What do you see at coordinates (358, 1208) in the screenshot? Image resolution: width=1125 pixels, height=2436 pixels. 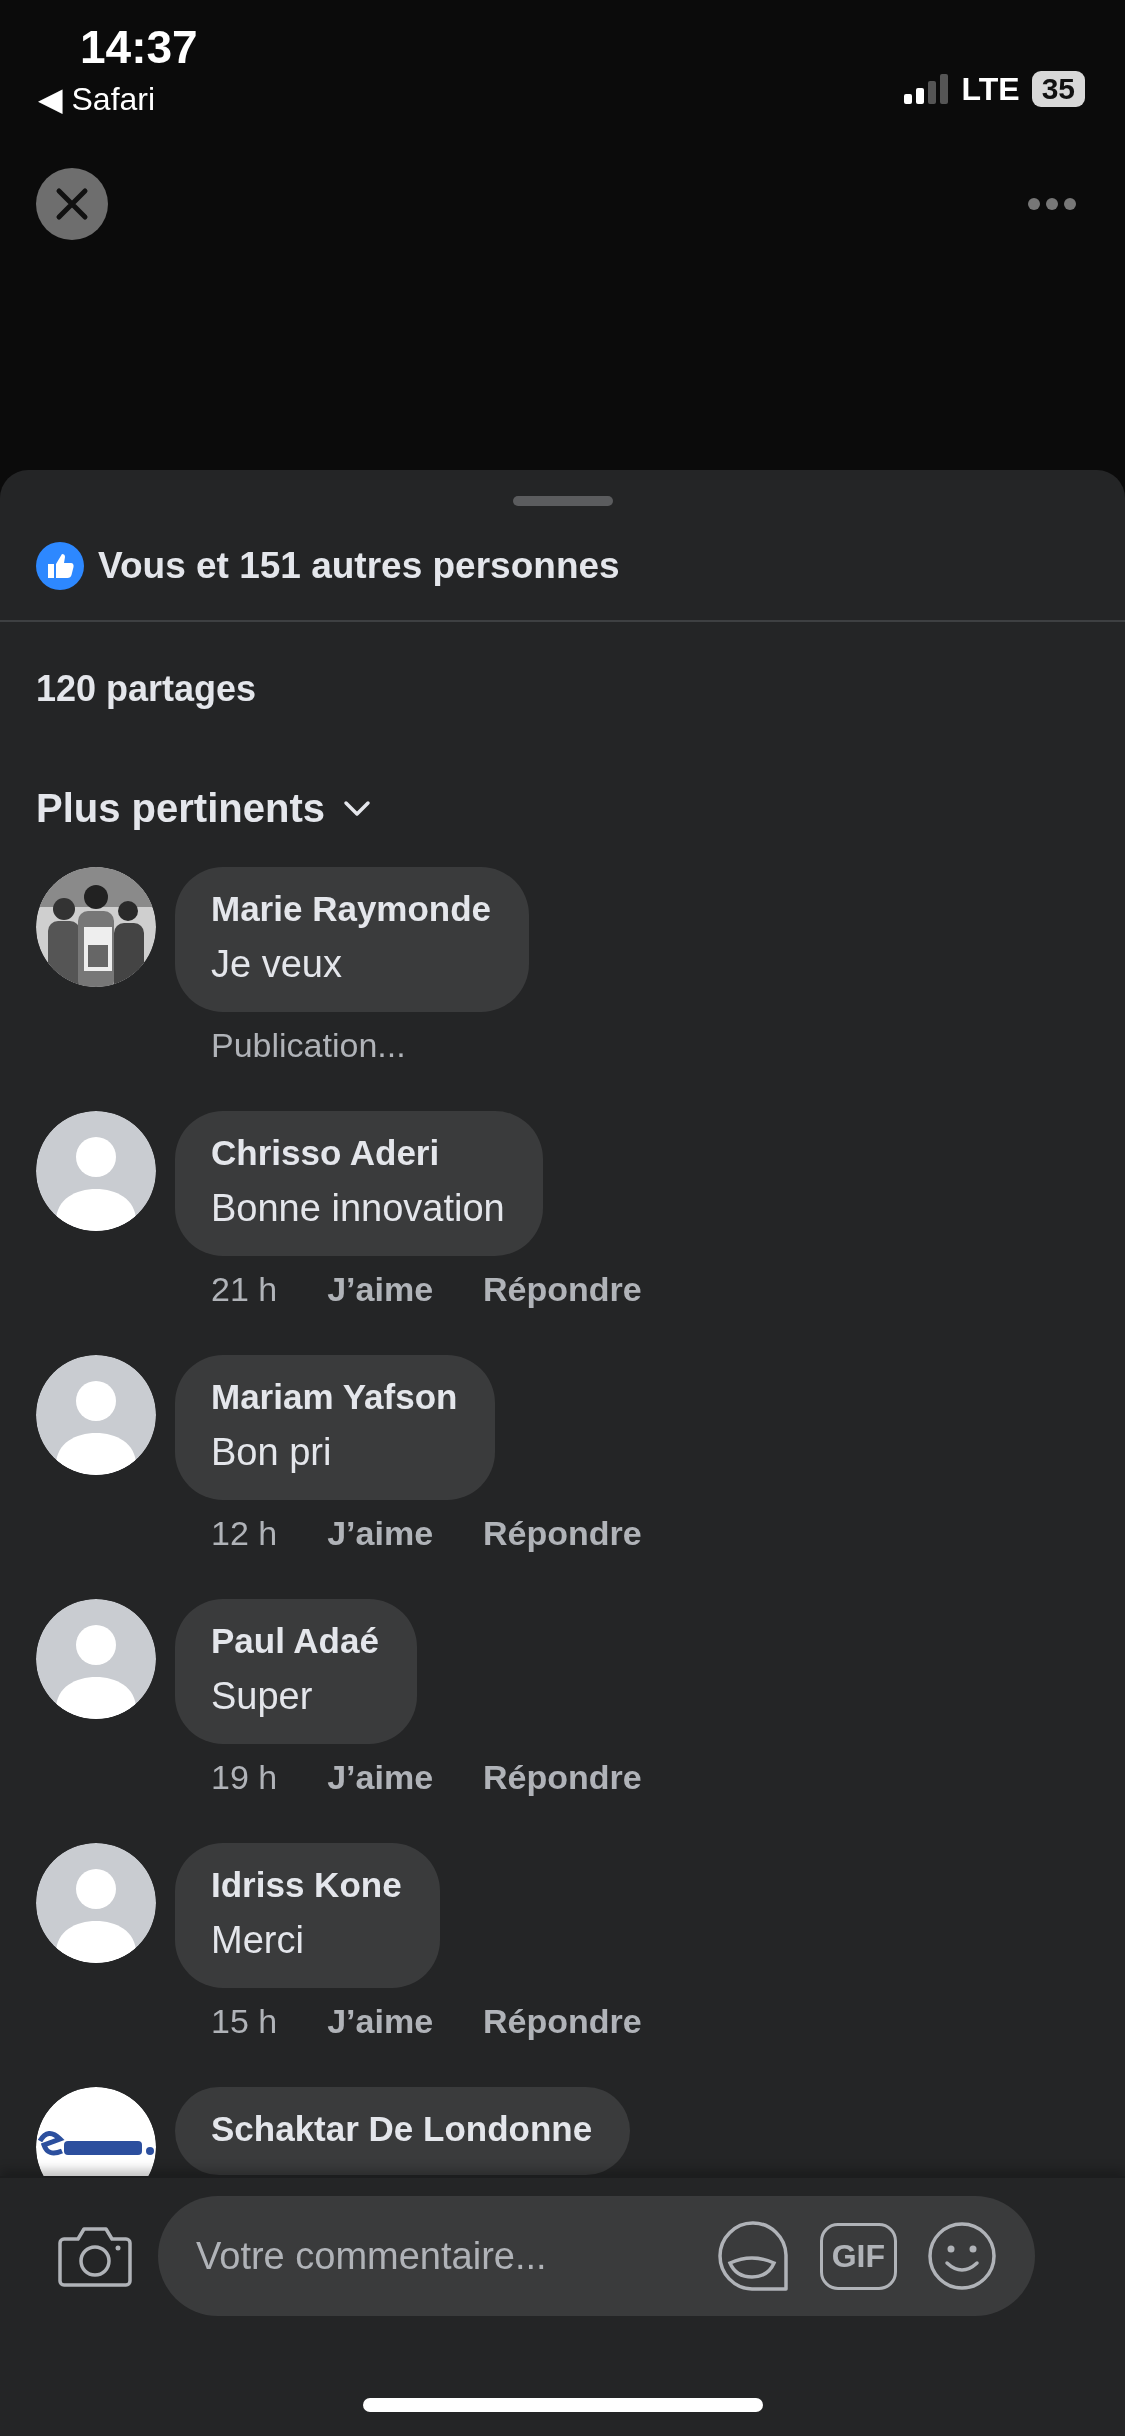 I see `comment-text: Bonne innovation` at bounding box center [358, 1208].